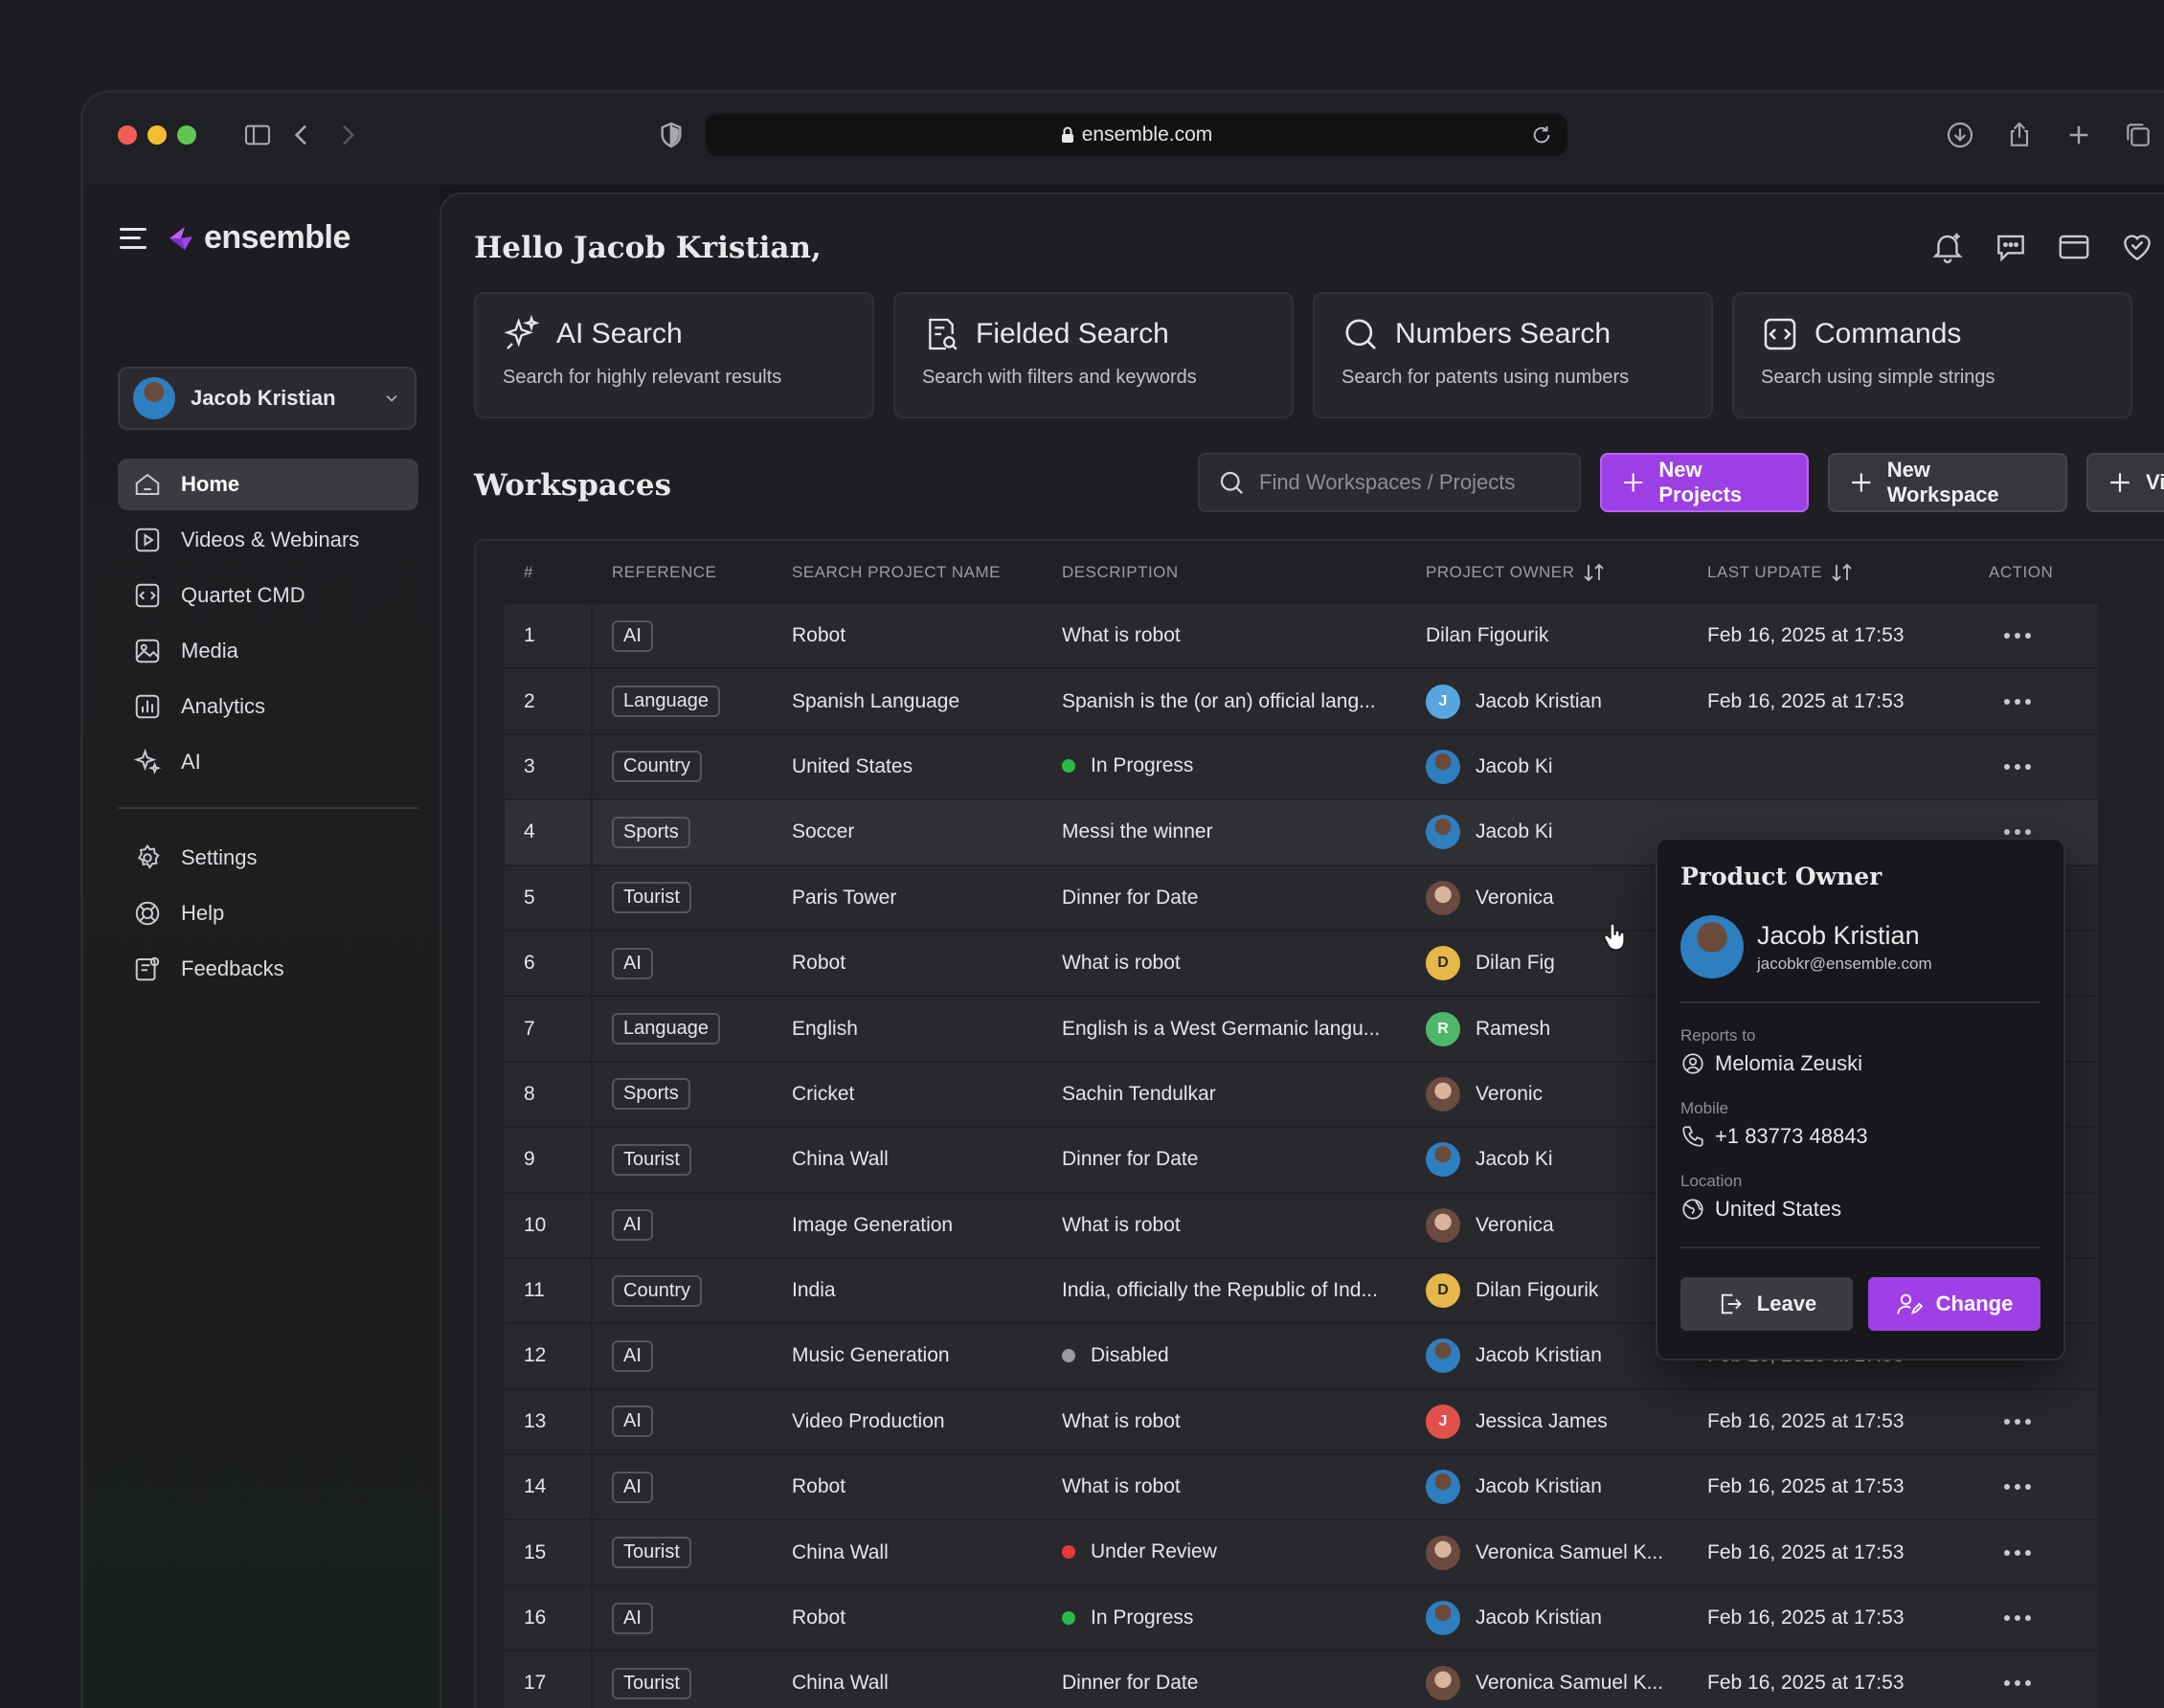 This screenshot has height=1708, width=2164. I want to click on avatar: D, so click(1443, 1291).